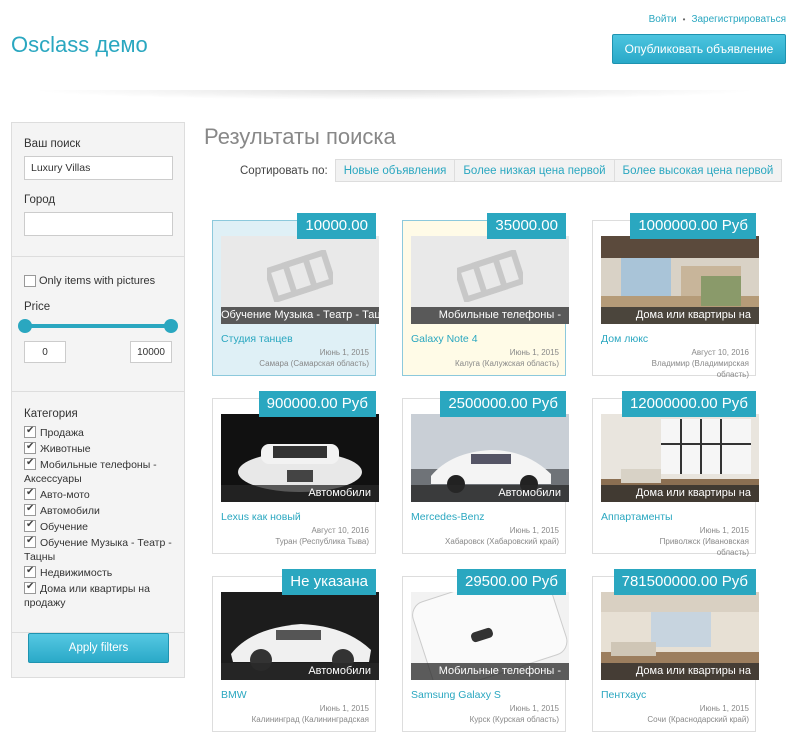  I want to click on category-label-text: Дома или квартиры на продажу, so click(87, 596).